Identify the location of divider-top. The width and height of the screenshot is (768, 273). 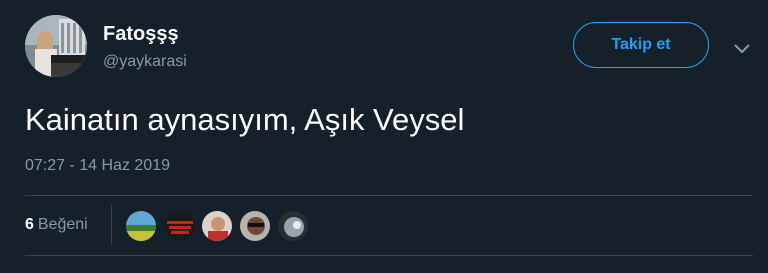
(389, 195).